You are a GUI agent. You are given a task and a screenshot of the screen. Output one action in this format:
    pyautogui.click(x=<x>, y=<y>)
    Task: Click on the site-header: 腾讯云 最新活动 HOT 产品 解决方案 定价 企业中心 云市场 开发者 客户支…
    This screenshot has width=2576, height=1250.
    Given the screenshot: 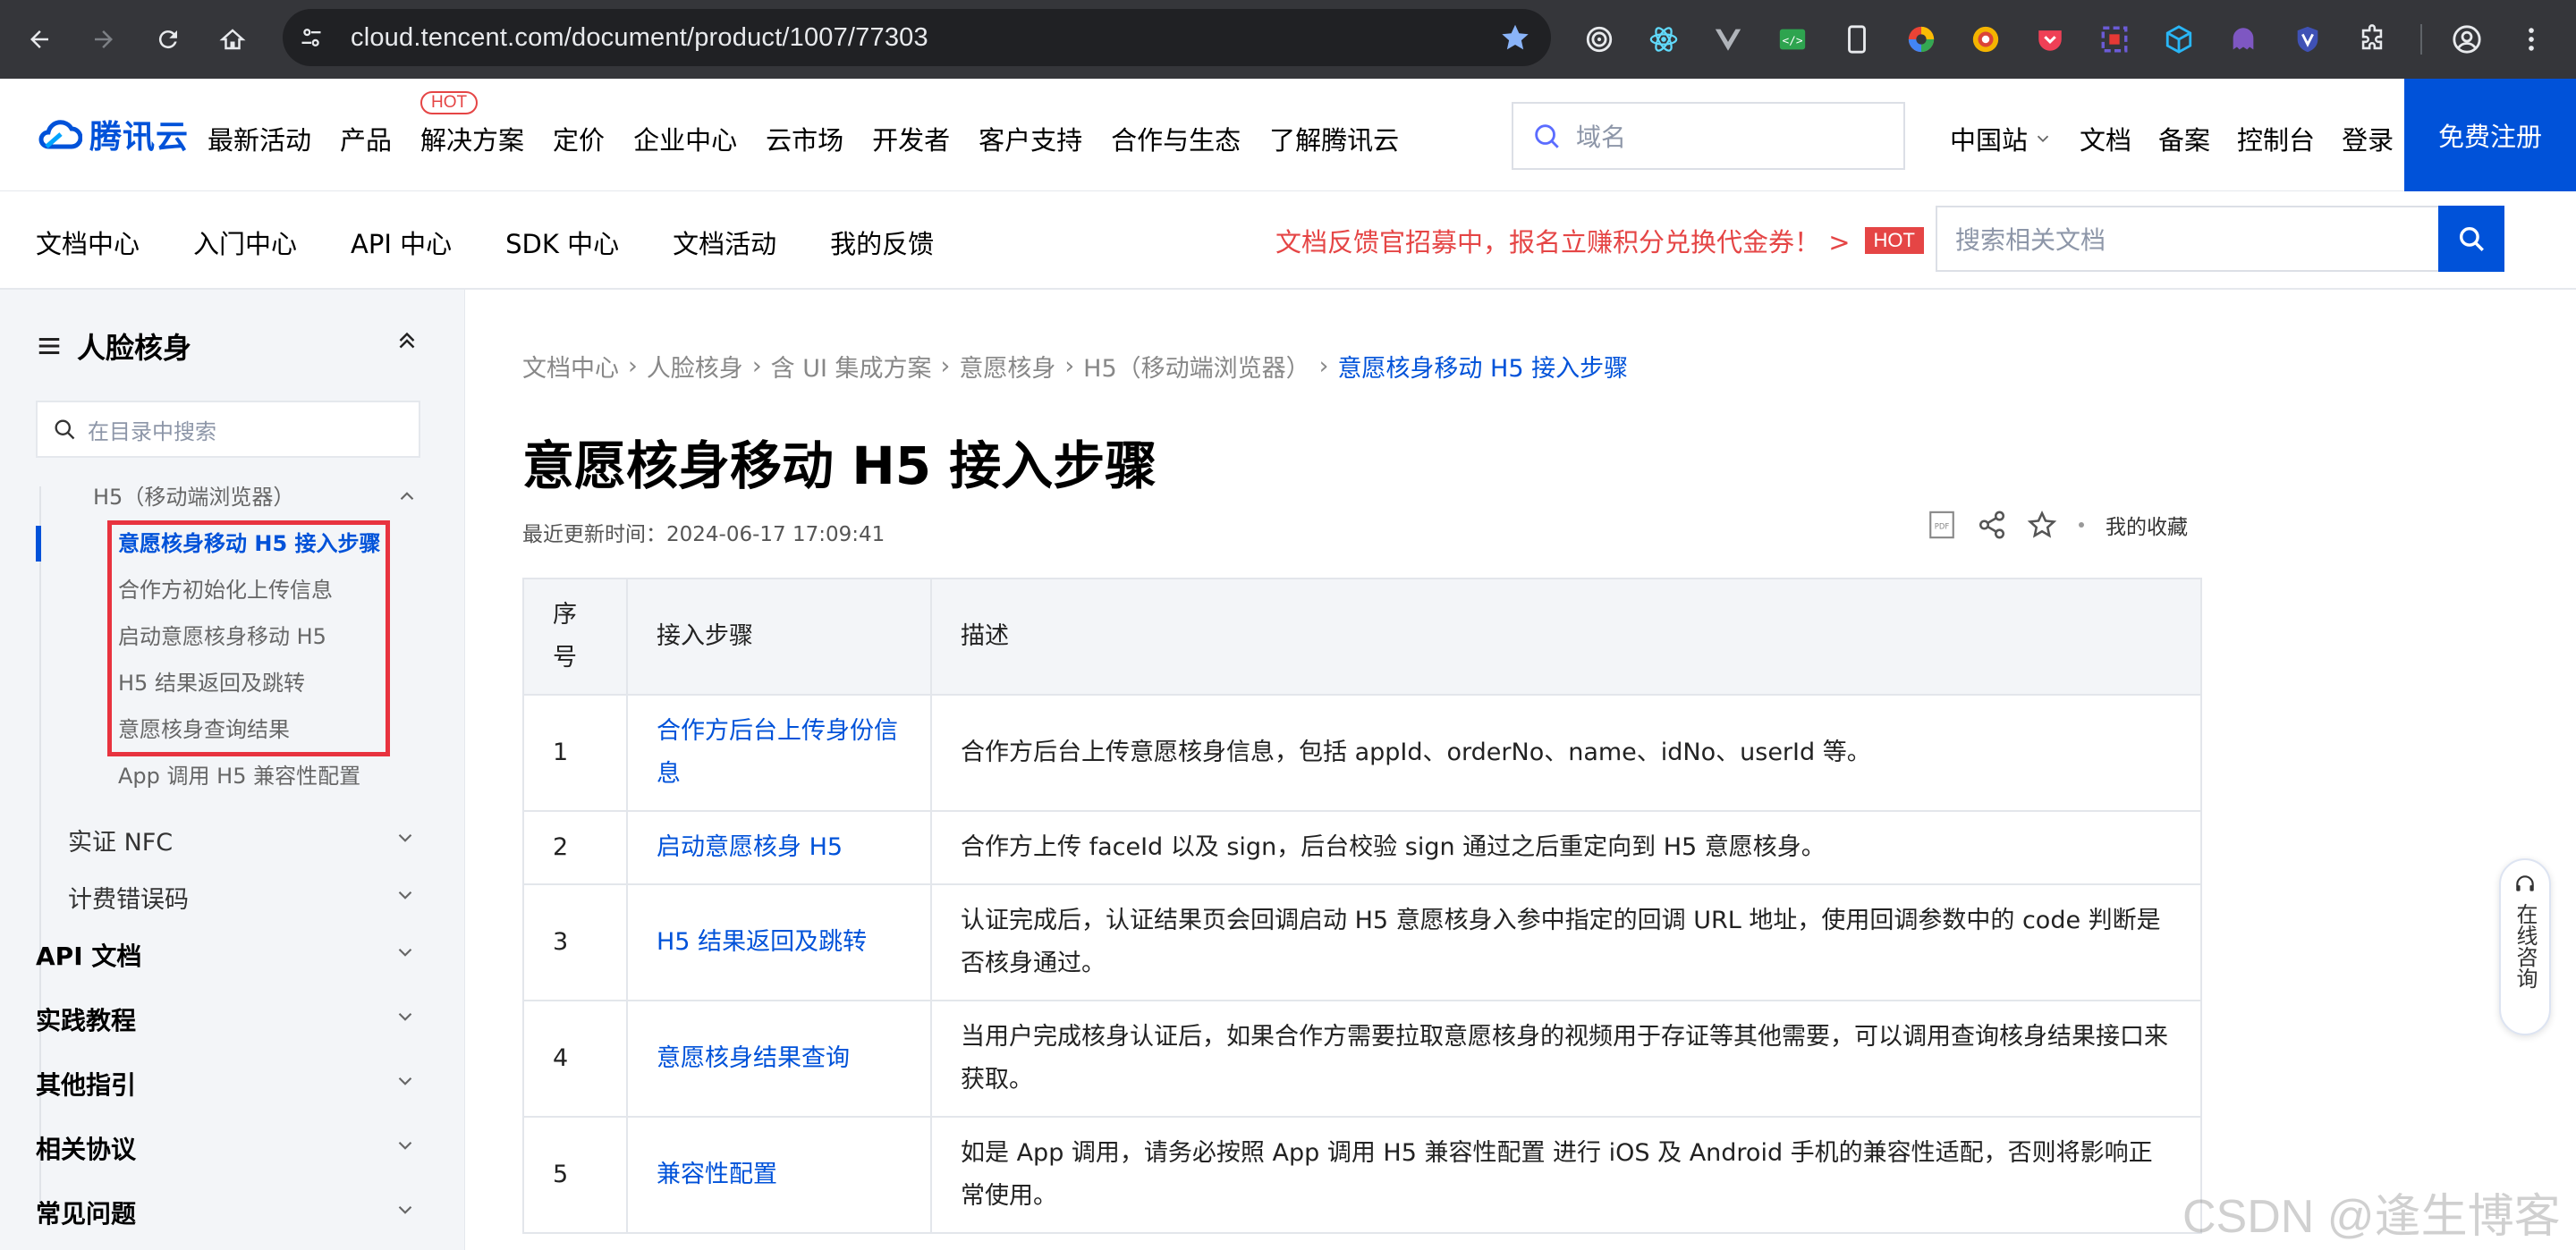 What is the action you would take?
    pyautogui.click(x=1288, y=135)
    